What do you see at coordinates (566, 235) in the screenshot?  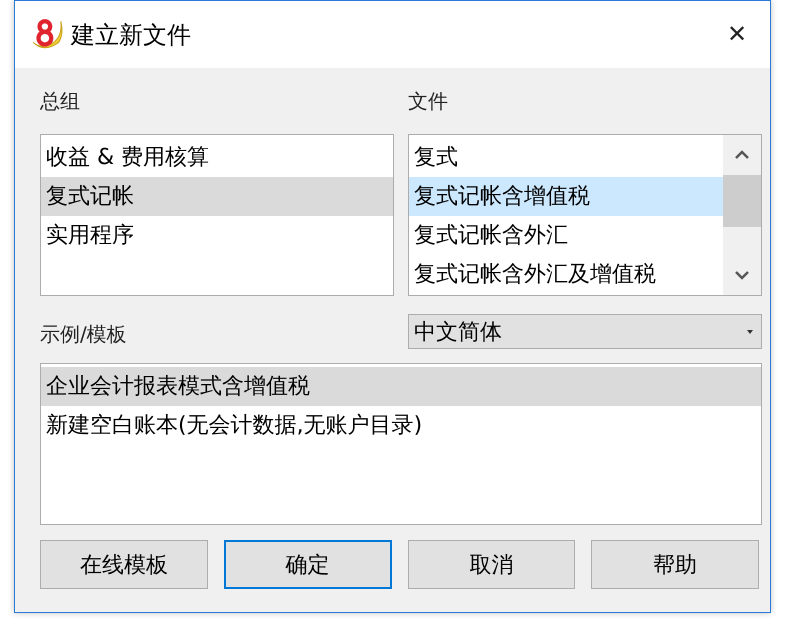 I see `list-item: 复式记帐含外汇` at bounding box center [566, 235].